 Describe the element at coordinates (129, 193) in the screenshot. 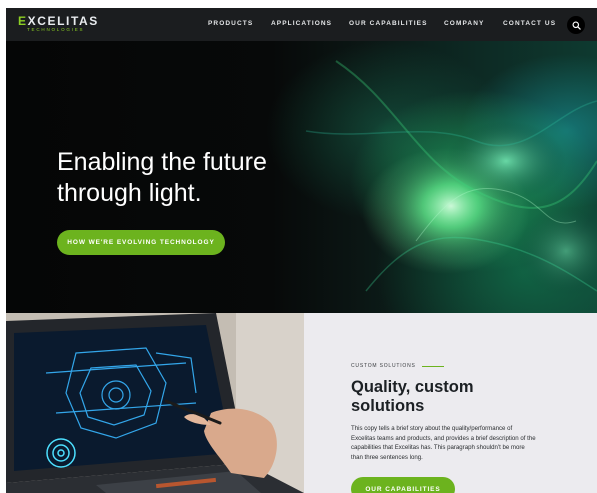

I see `hero-title-line-2: through light.` at that location.